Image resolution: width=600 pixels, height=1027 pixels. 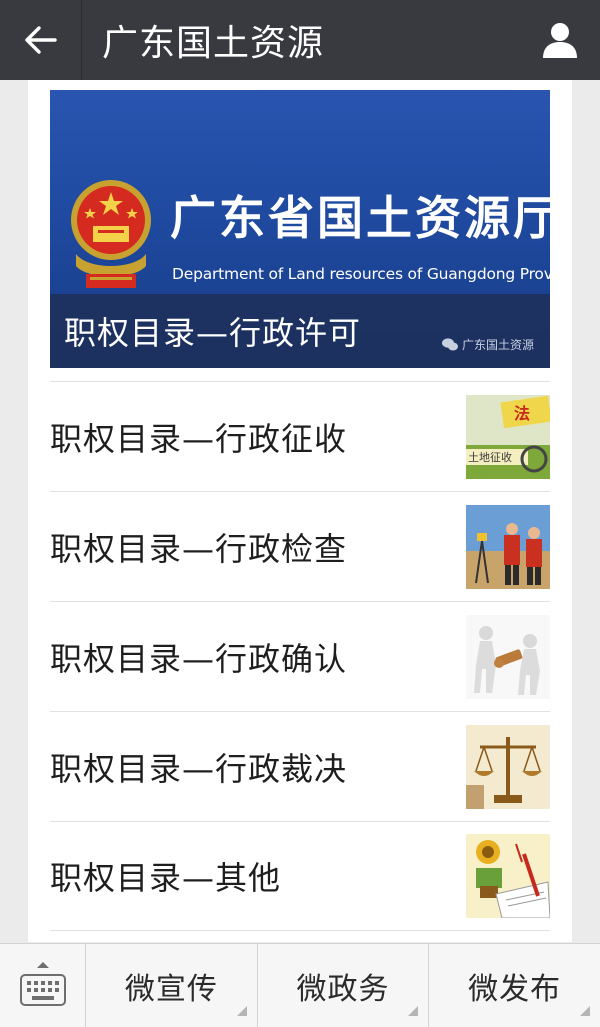 I want to click on person-icon, so click(x=560, y=40).